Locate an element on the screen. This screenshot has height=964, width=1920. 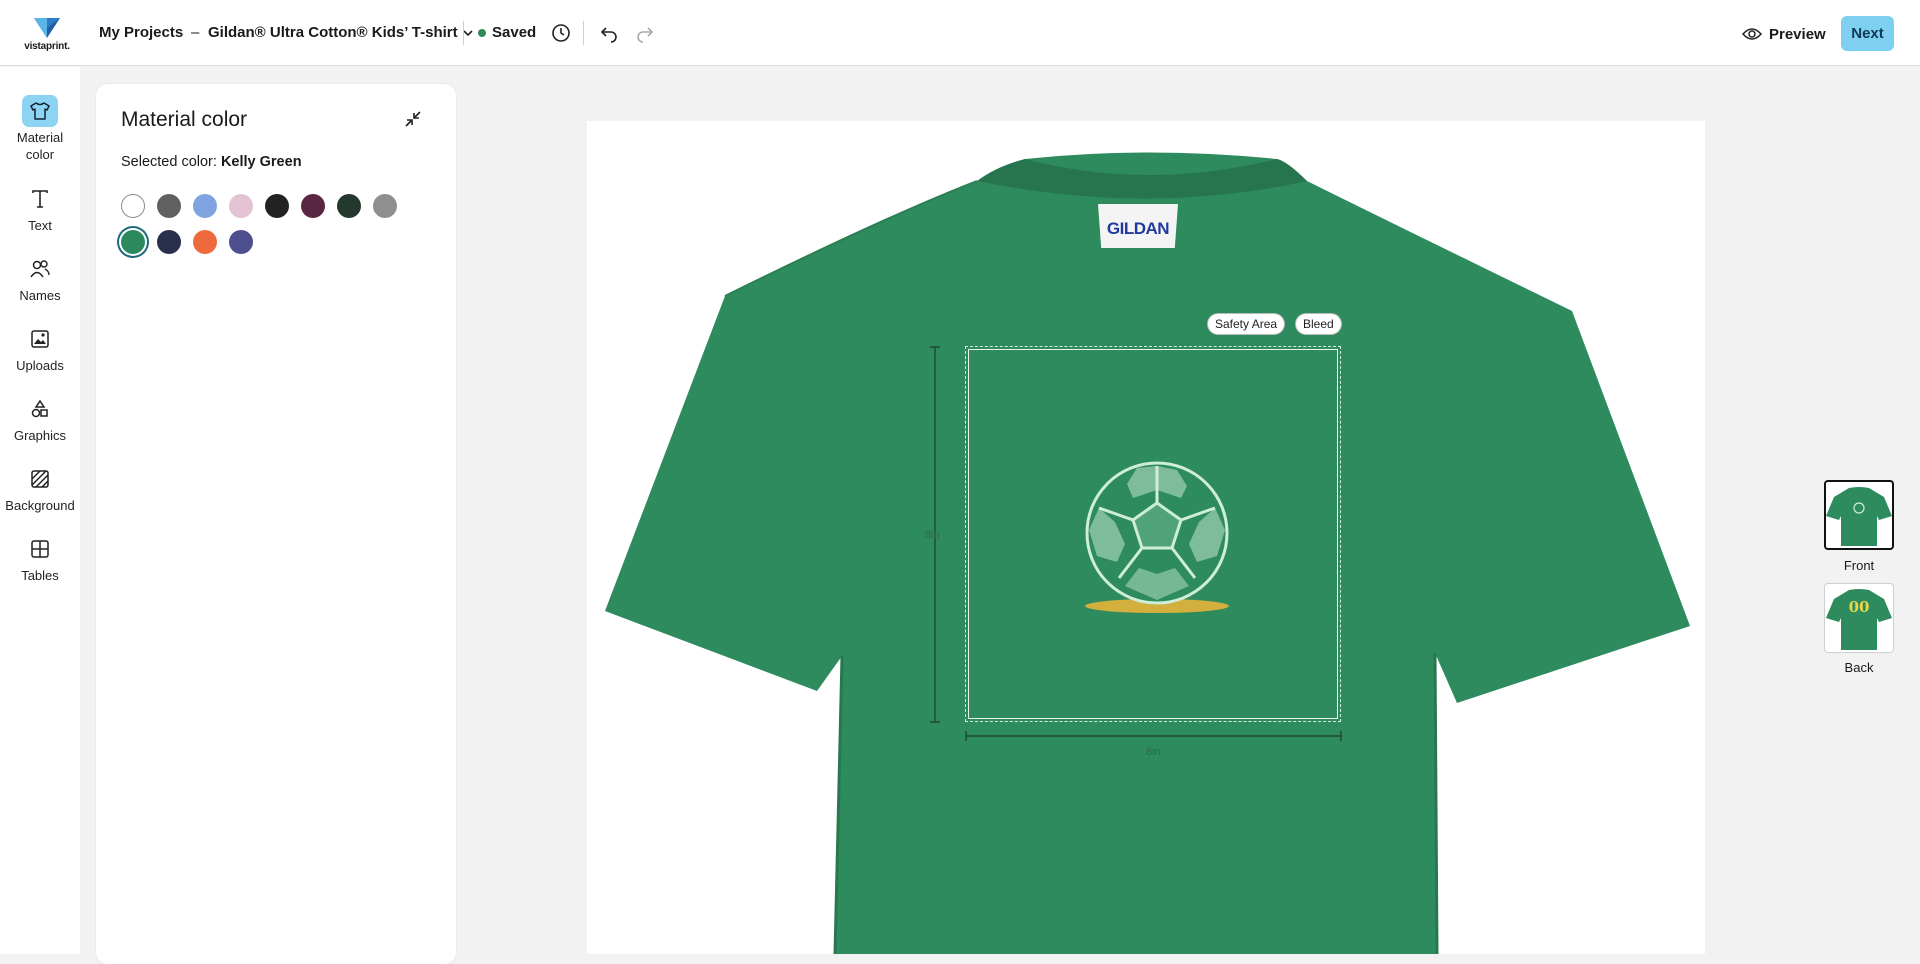
front-tshirt-icon is located at coordinates (1859, 516).